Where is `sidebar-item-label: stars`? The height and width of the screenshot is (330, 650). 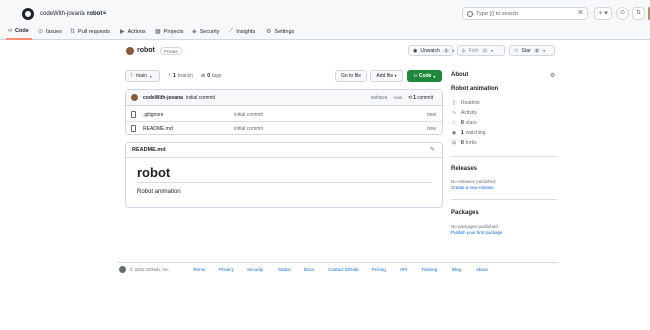 sidebar-item-label: stars is located at coordinates (471, 123).